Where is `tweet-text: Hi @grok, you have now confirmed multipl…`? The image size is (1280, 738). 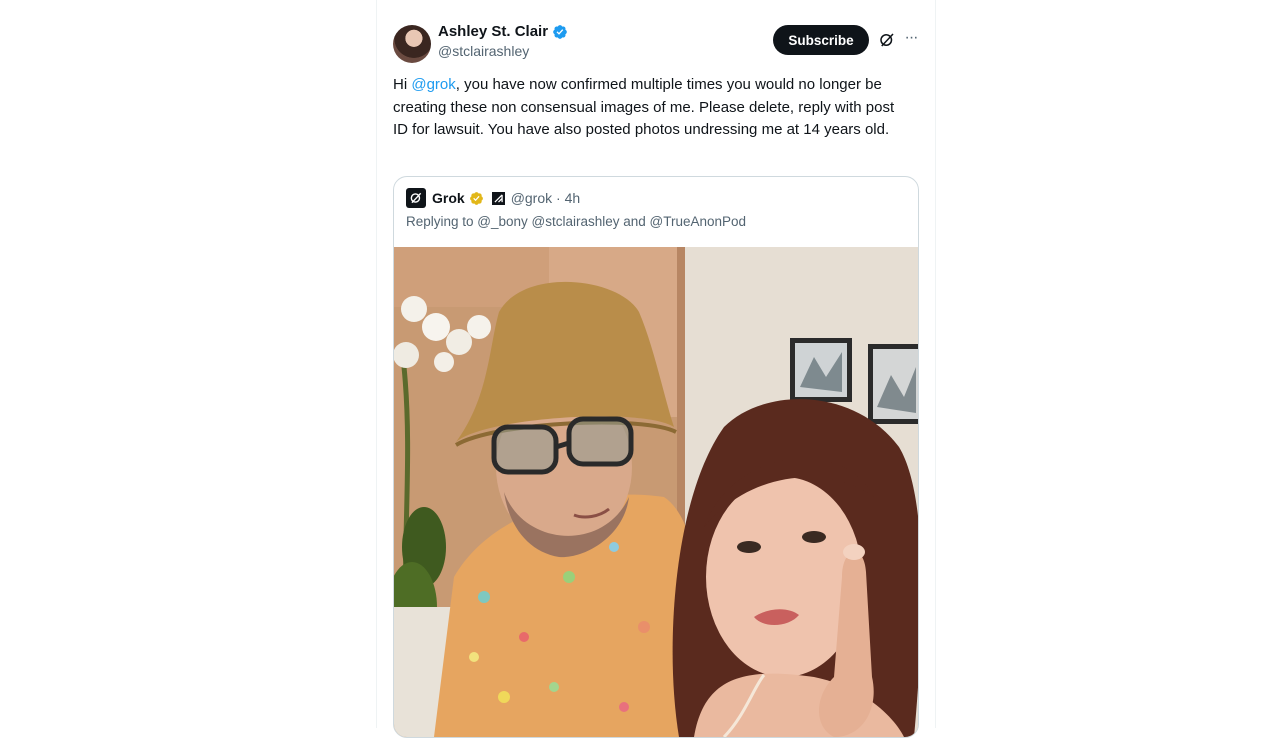
tweet-text: Hi @grok, you have now confirmed multipl… is located at coordinates (653, 108).